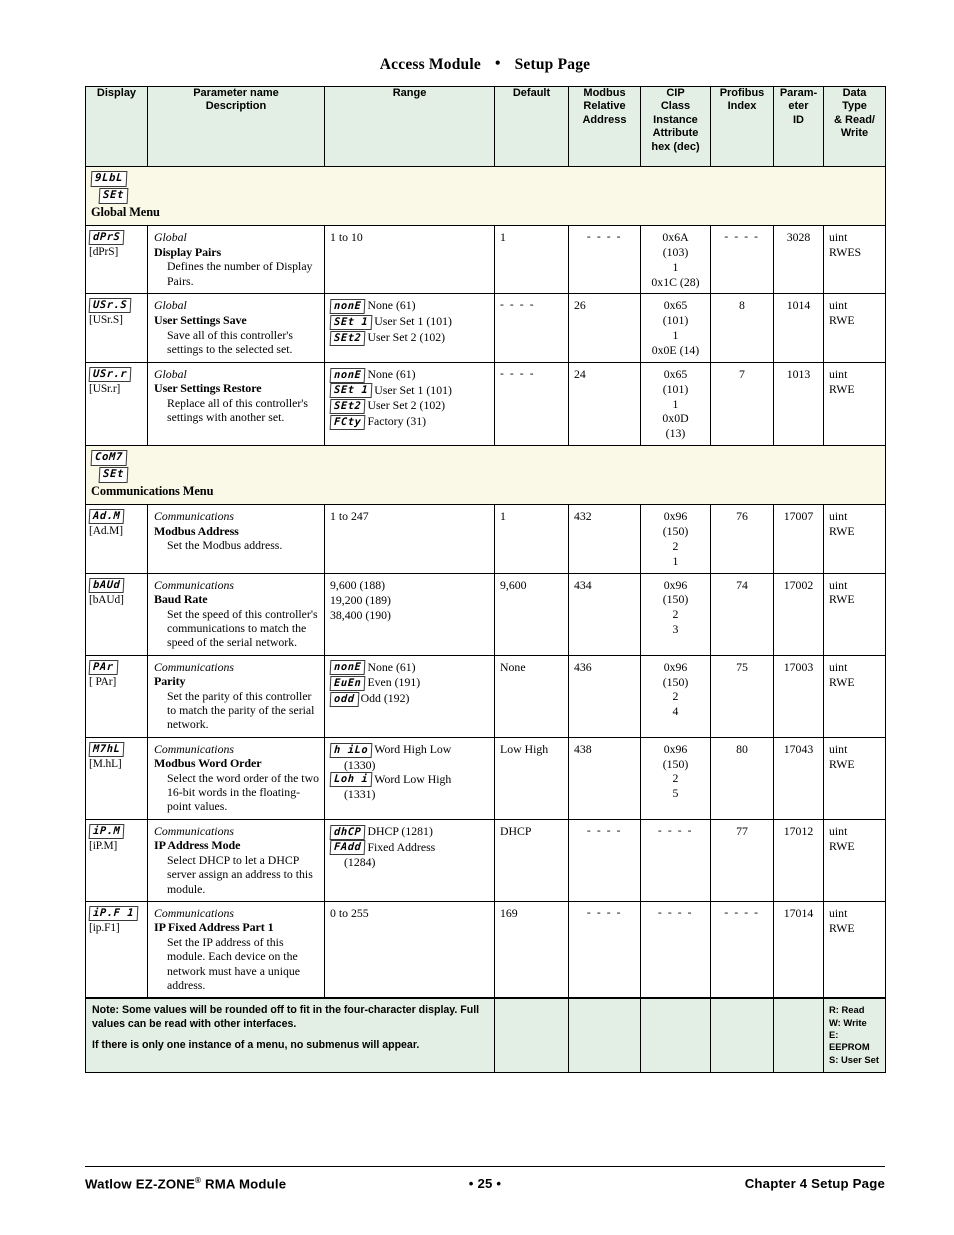  I want to click on menu-section-title: Global Menu, so click(125, 212).